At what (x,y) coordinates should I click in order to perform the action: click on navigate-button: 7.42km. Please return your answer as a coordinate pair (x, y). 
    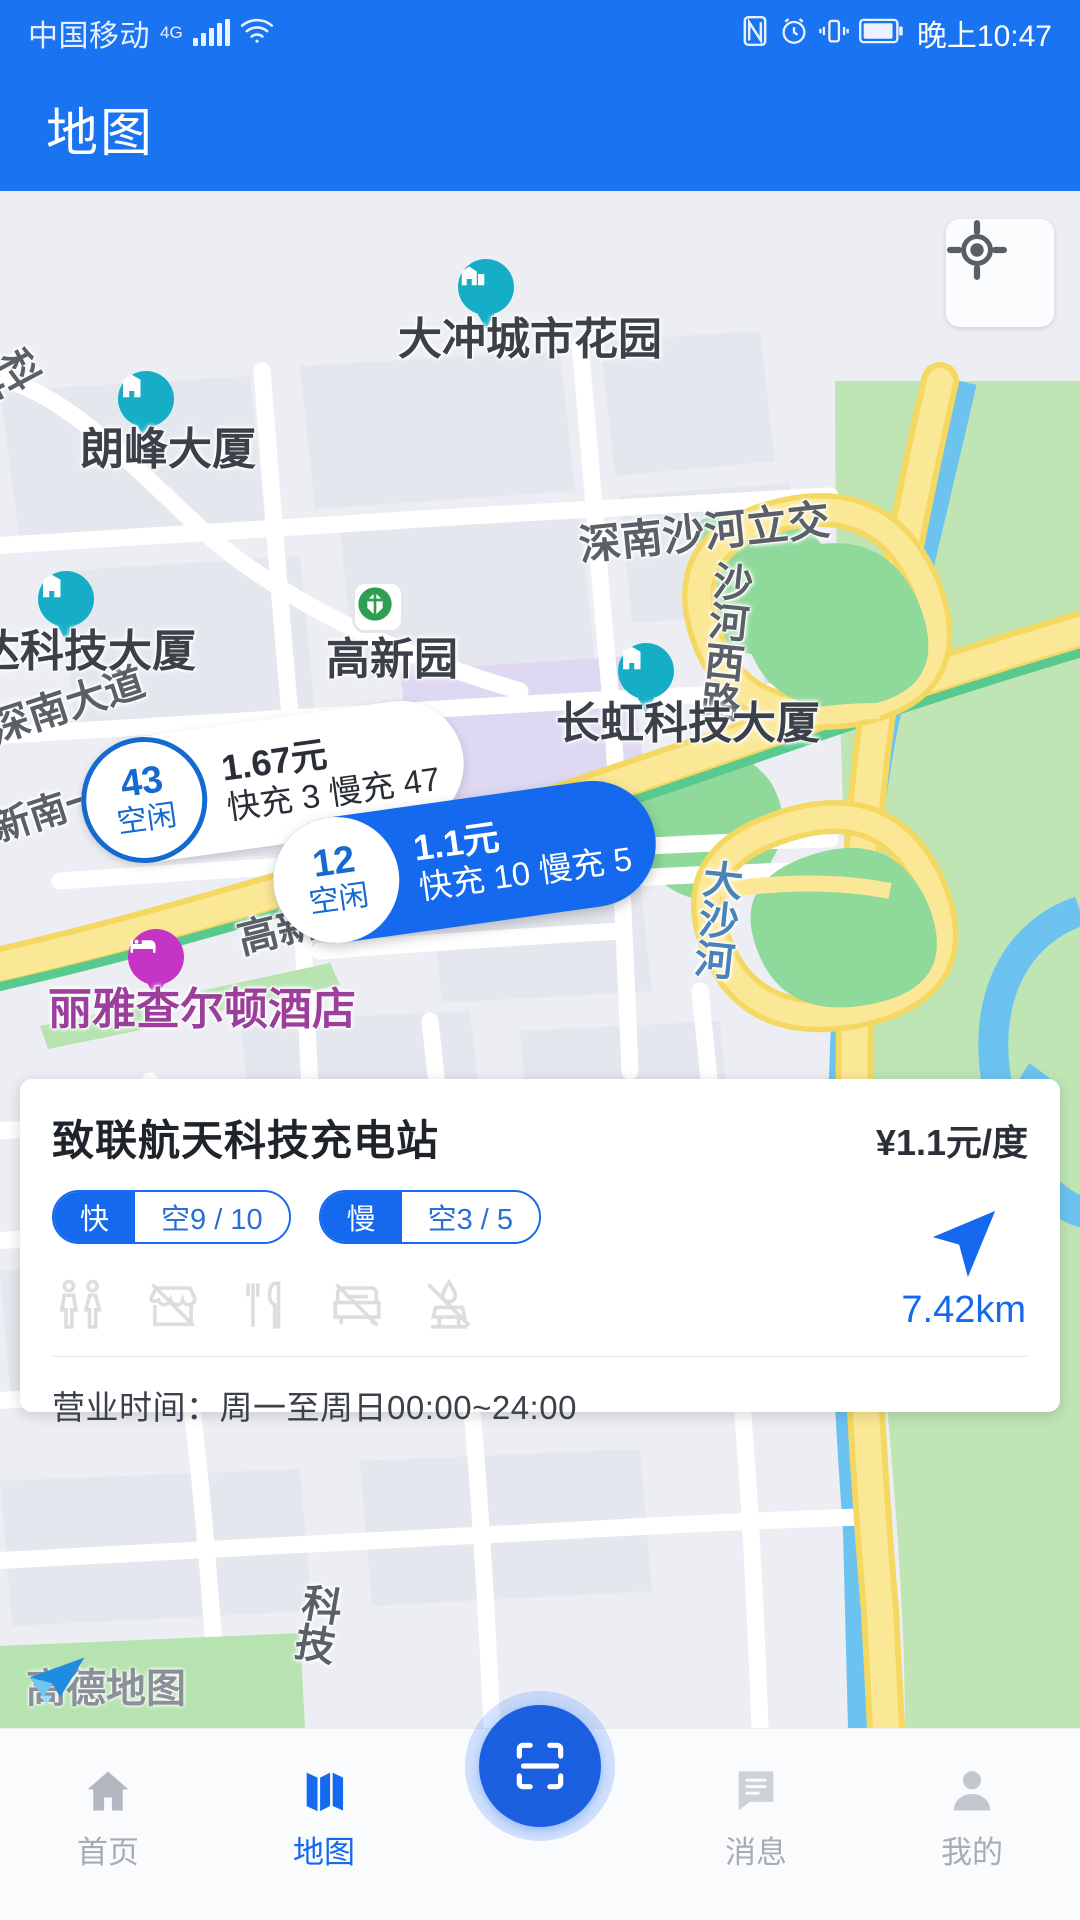
    Looking at the image, I should click on (963, 1268).